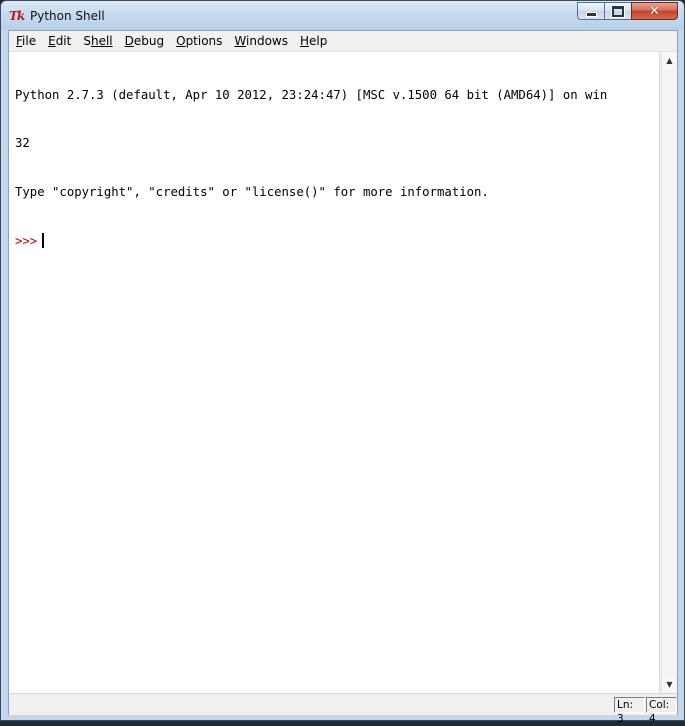  Describe the element at coordinates (343, 709) in the screenshot. I see `status-bar: Ln: 3 Col: 4` at that location.